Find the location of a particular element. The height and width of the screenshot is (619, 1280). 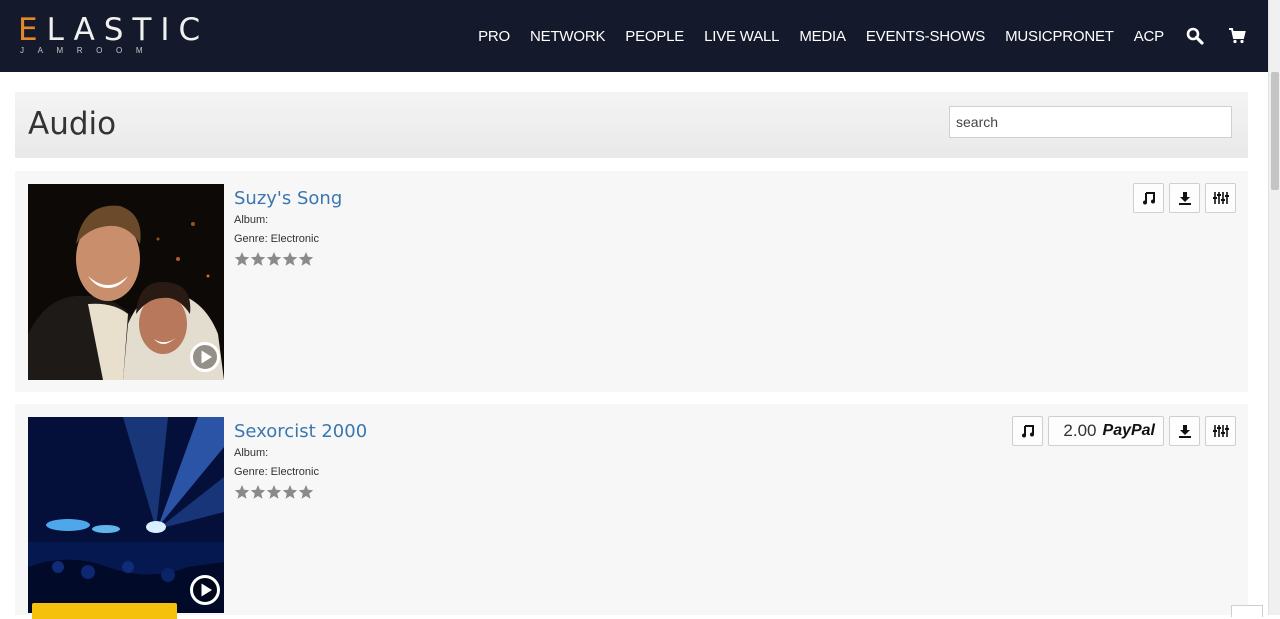

site-logo: ELASTIC JAMROOM is located at coordinates (109, 36).